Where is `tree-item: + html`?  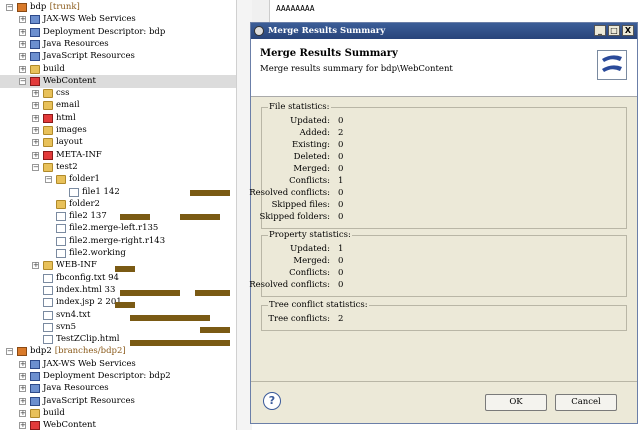 tree-item: + html is located at coordinates (118, 118).